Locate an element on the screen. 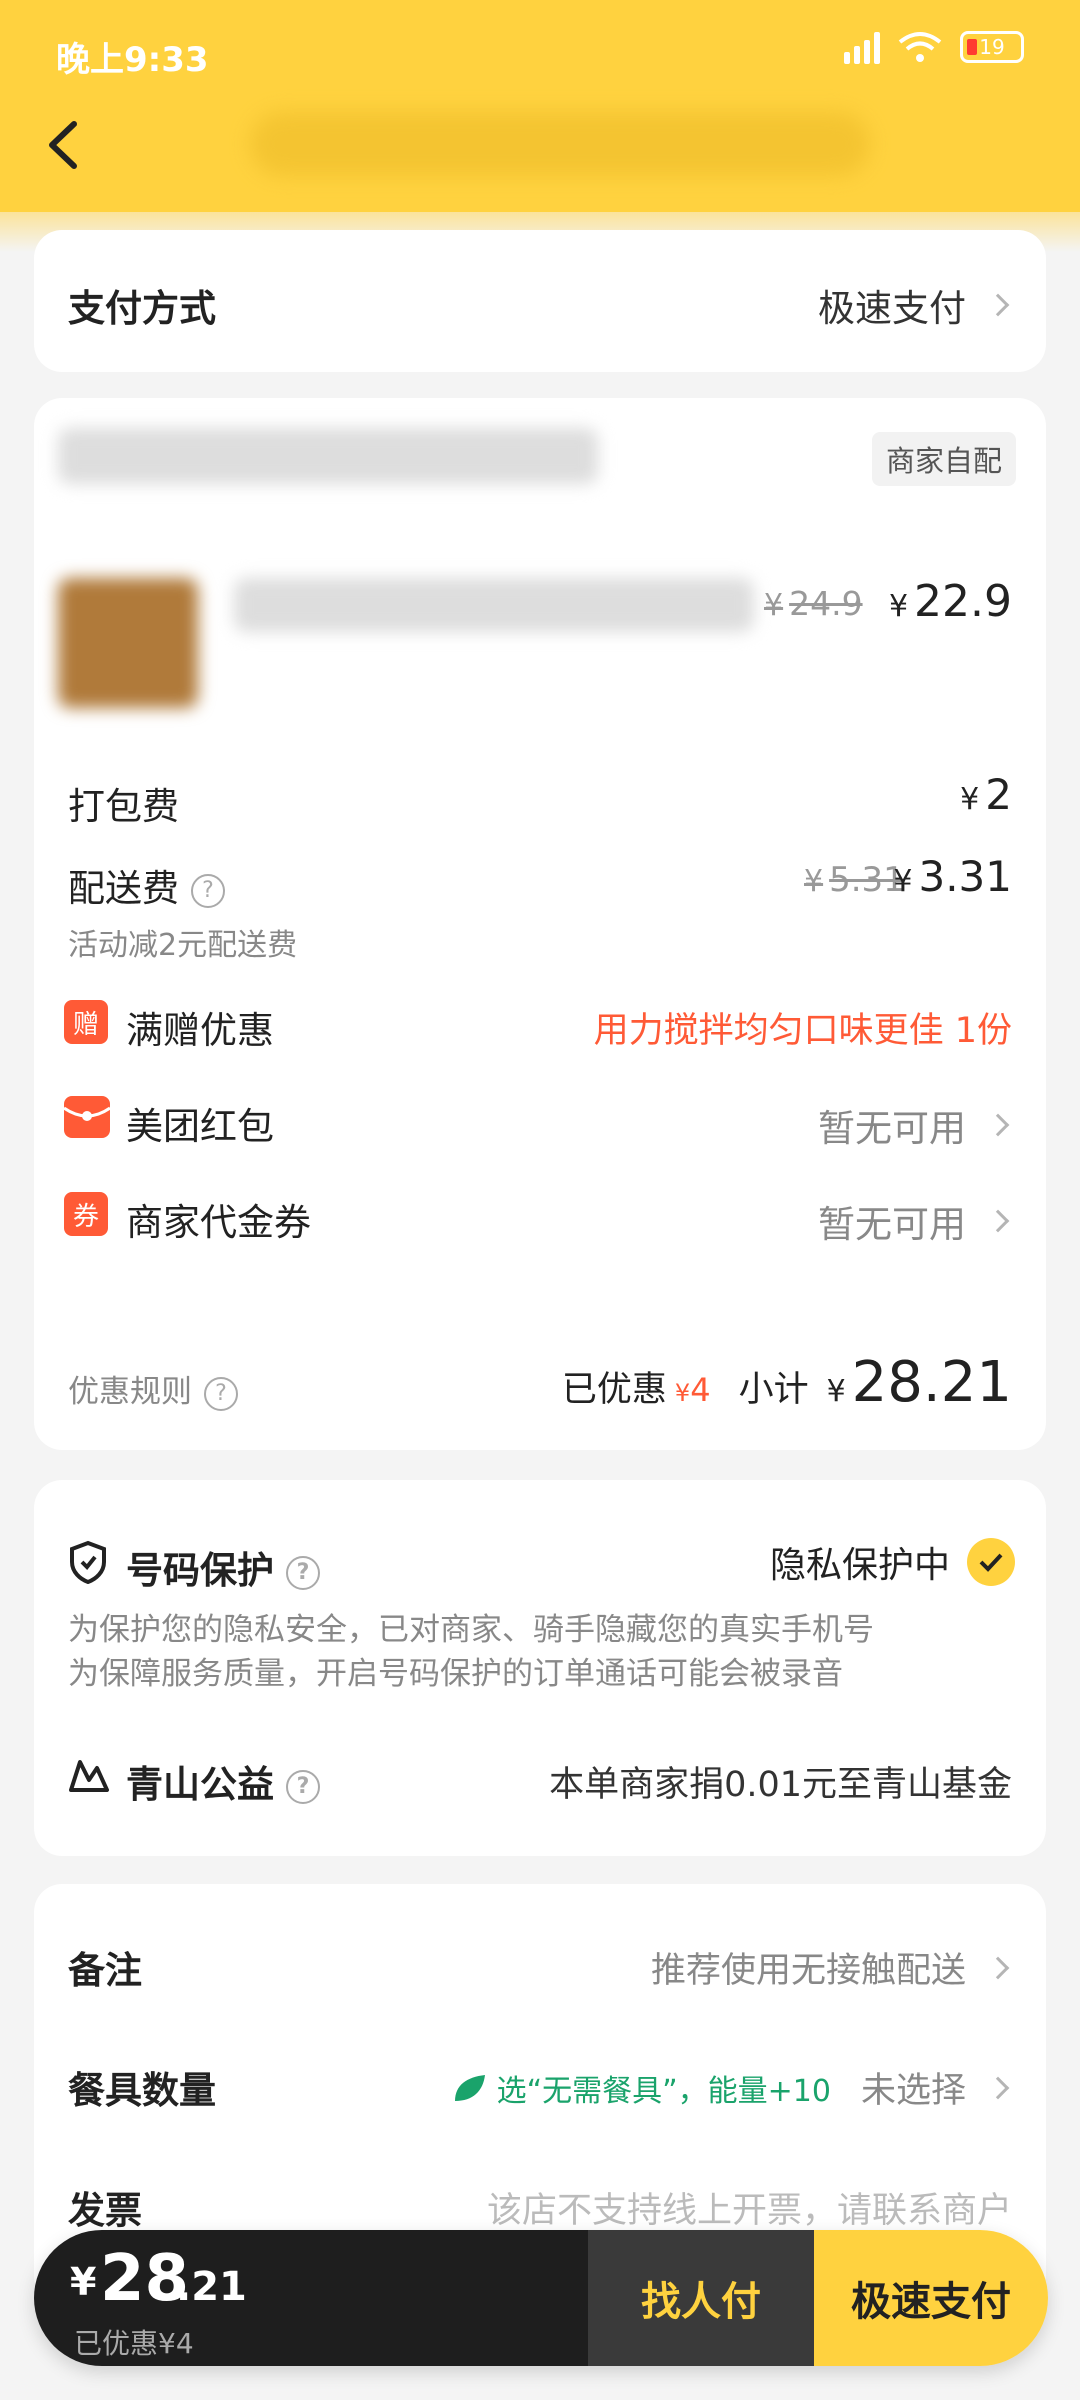 The image size is (1080, 2400). delivery-fee-original: ¥5.31 is located at coordinates (854, 880).